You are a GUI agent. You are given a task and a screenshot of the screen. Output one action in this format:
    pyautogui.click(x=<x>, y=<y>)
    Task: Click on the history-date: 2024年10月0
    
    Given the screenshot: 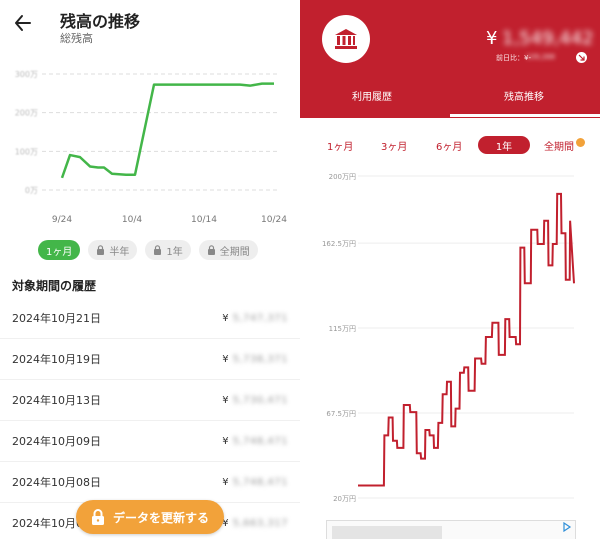 What is the action you would take?
    pyautogui.click(x=47, y=523)
    